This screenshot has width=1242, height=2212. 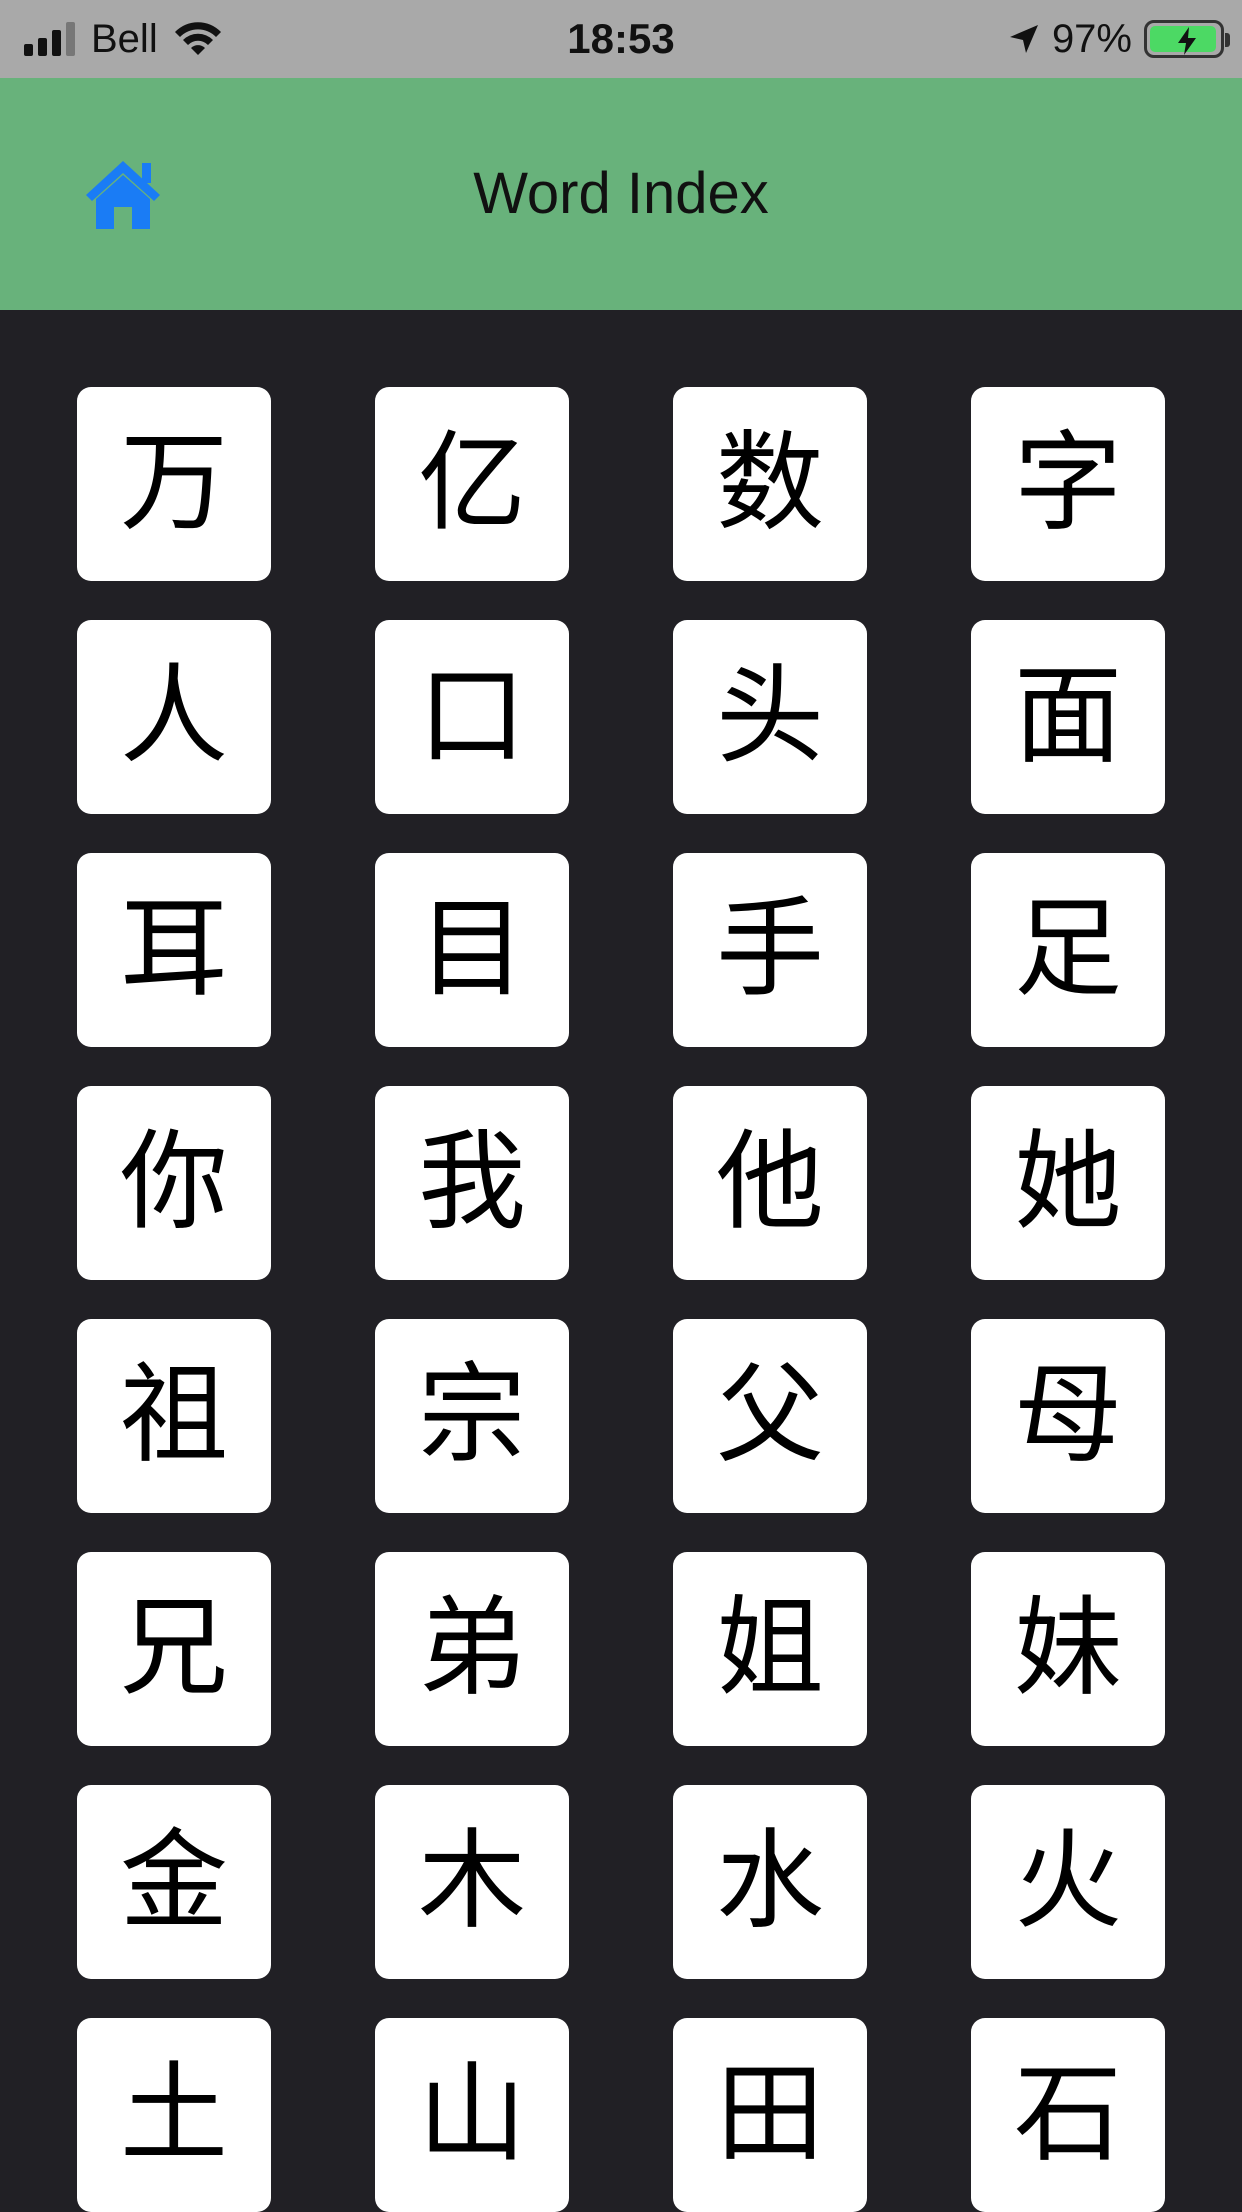 I want to click on character-tile: 山, so click(x=472, y=2115).